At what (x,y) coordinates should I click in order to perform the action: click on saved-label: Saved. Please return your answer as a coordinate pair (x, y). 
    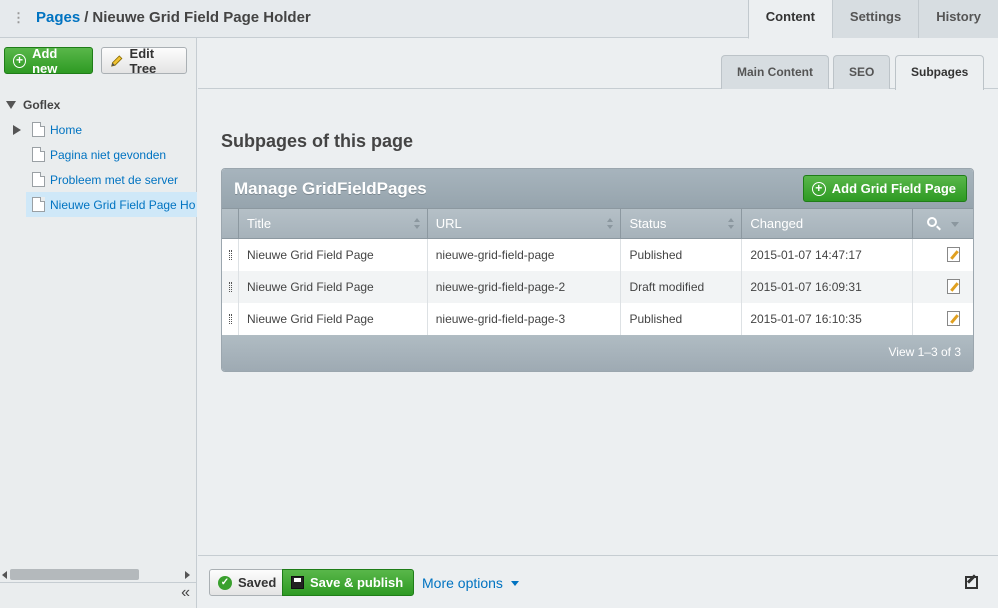
    Looking at the image, I should click on (257, 582).